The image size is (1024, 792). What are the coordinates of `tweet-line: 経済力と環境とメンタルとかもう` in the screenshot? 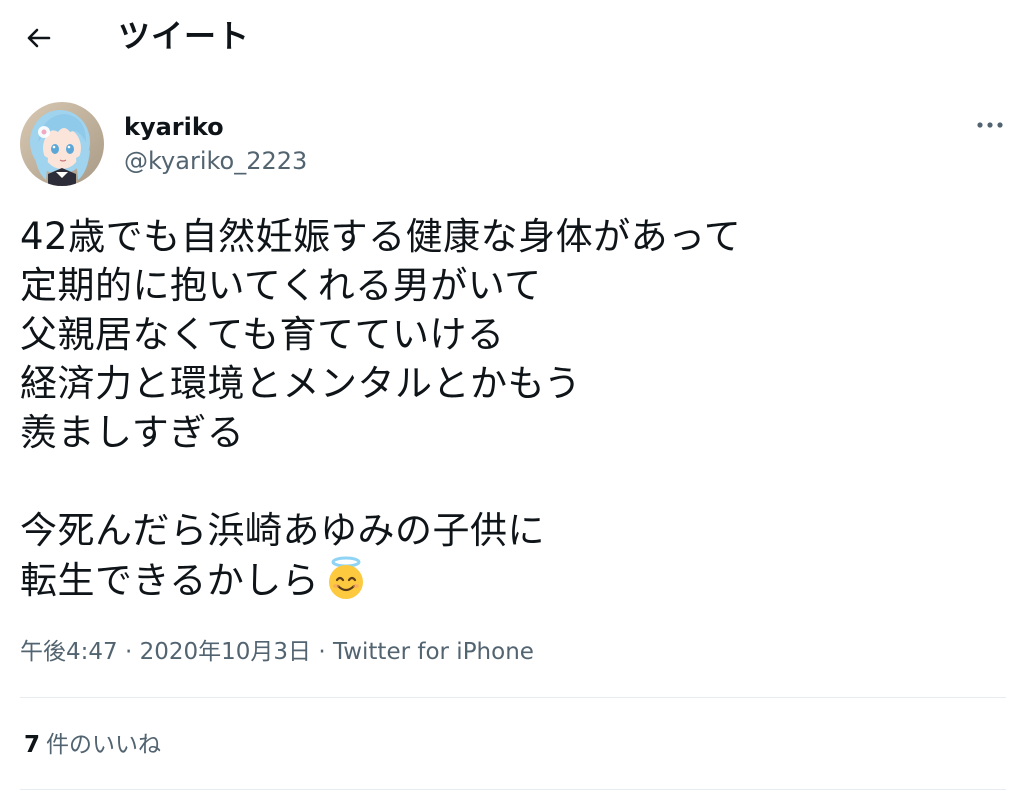 It's located at (301, 383).